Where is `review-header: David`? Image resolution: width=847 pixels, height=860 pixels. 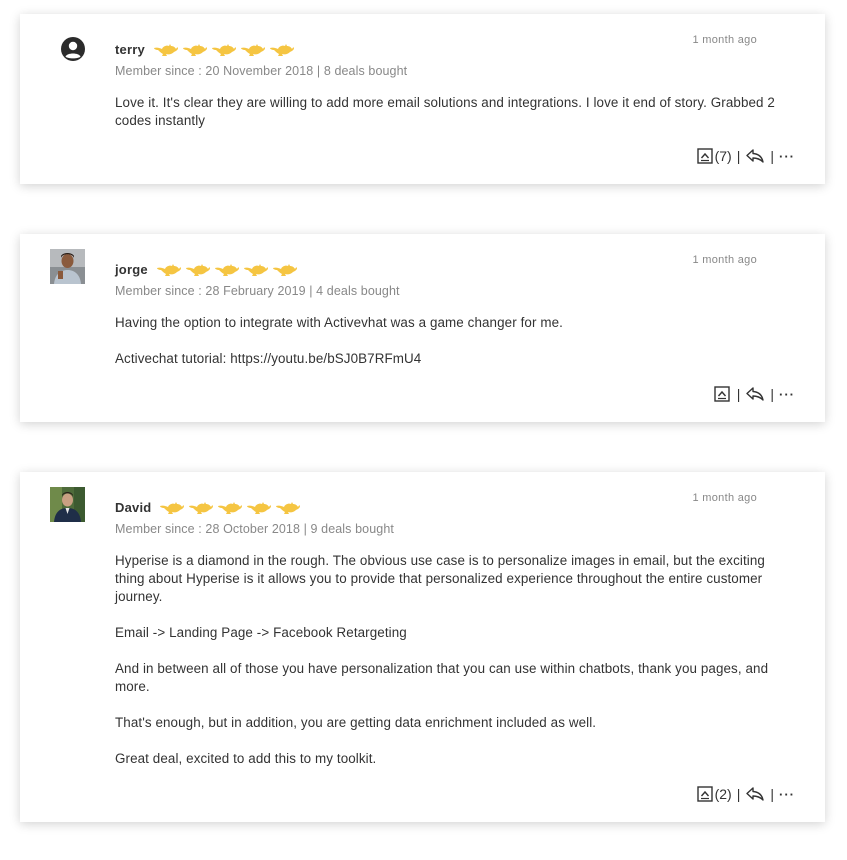 review-header: David is located at coordinates (208, 507).